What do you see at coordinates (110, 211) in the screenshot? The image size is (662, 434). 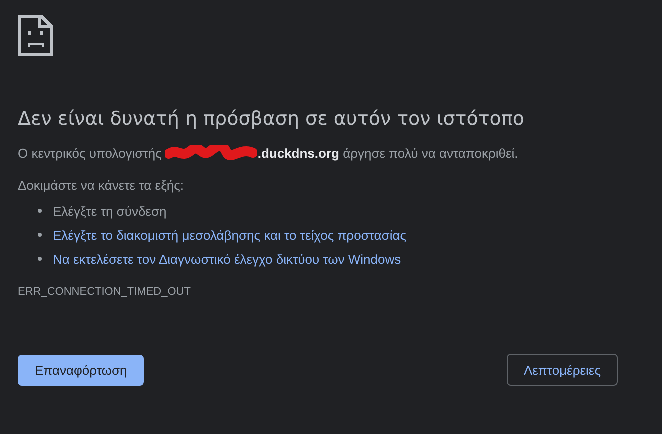 I see `suggestion-text: Ελέγξτε τη σύνδεση` at bounding box center [110, 211].